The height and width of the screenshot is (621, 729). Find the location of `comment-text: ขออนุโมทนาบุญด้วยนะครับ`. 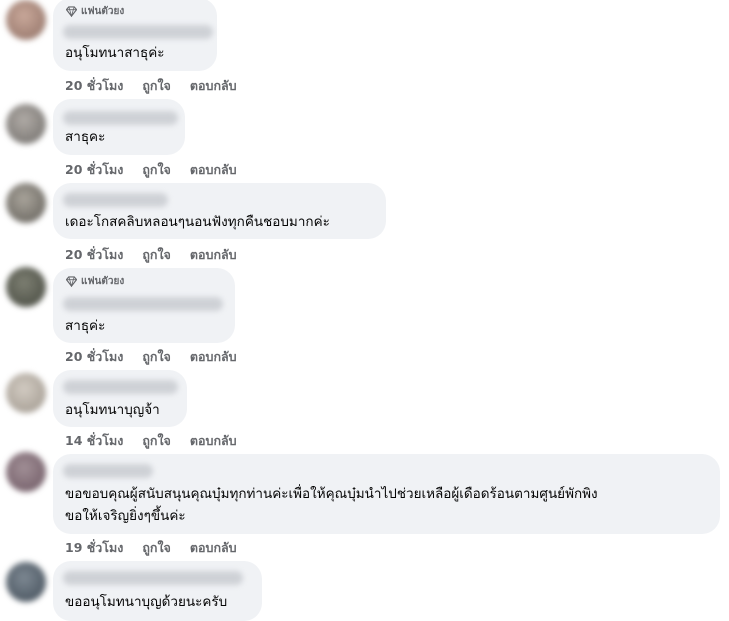

comment-text: ขออนุโมทนาบุญด้วยนะครับ is located at coordinates (146, 602).